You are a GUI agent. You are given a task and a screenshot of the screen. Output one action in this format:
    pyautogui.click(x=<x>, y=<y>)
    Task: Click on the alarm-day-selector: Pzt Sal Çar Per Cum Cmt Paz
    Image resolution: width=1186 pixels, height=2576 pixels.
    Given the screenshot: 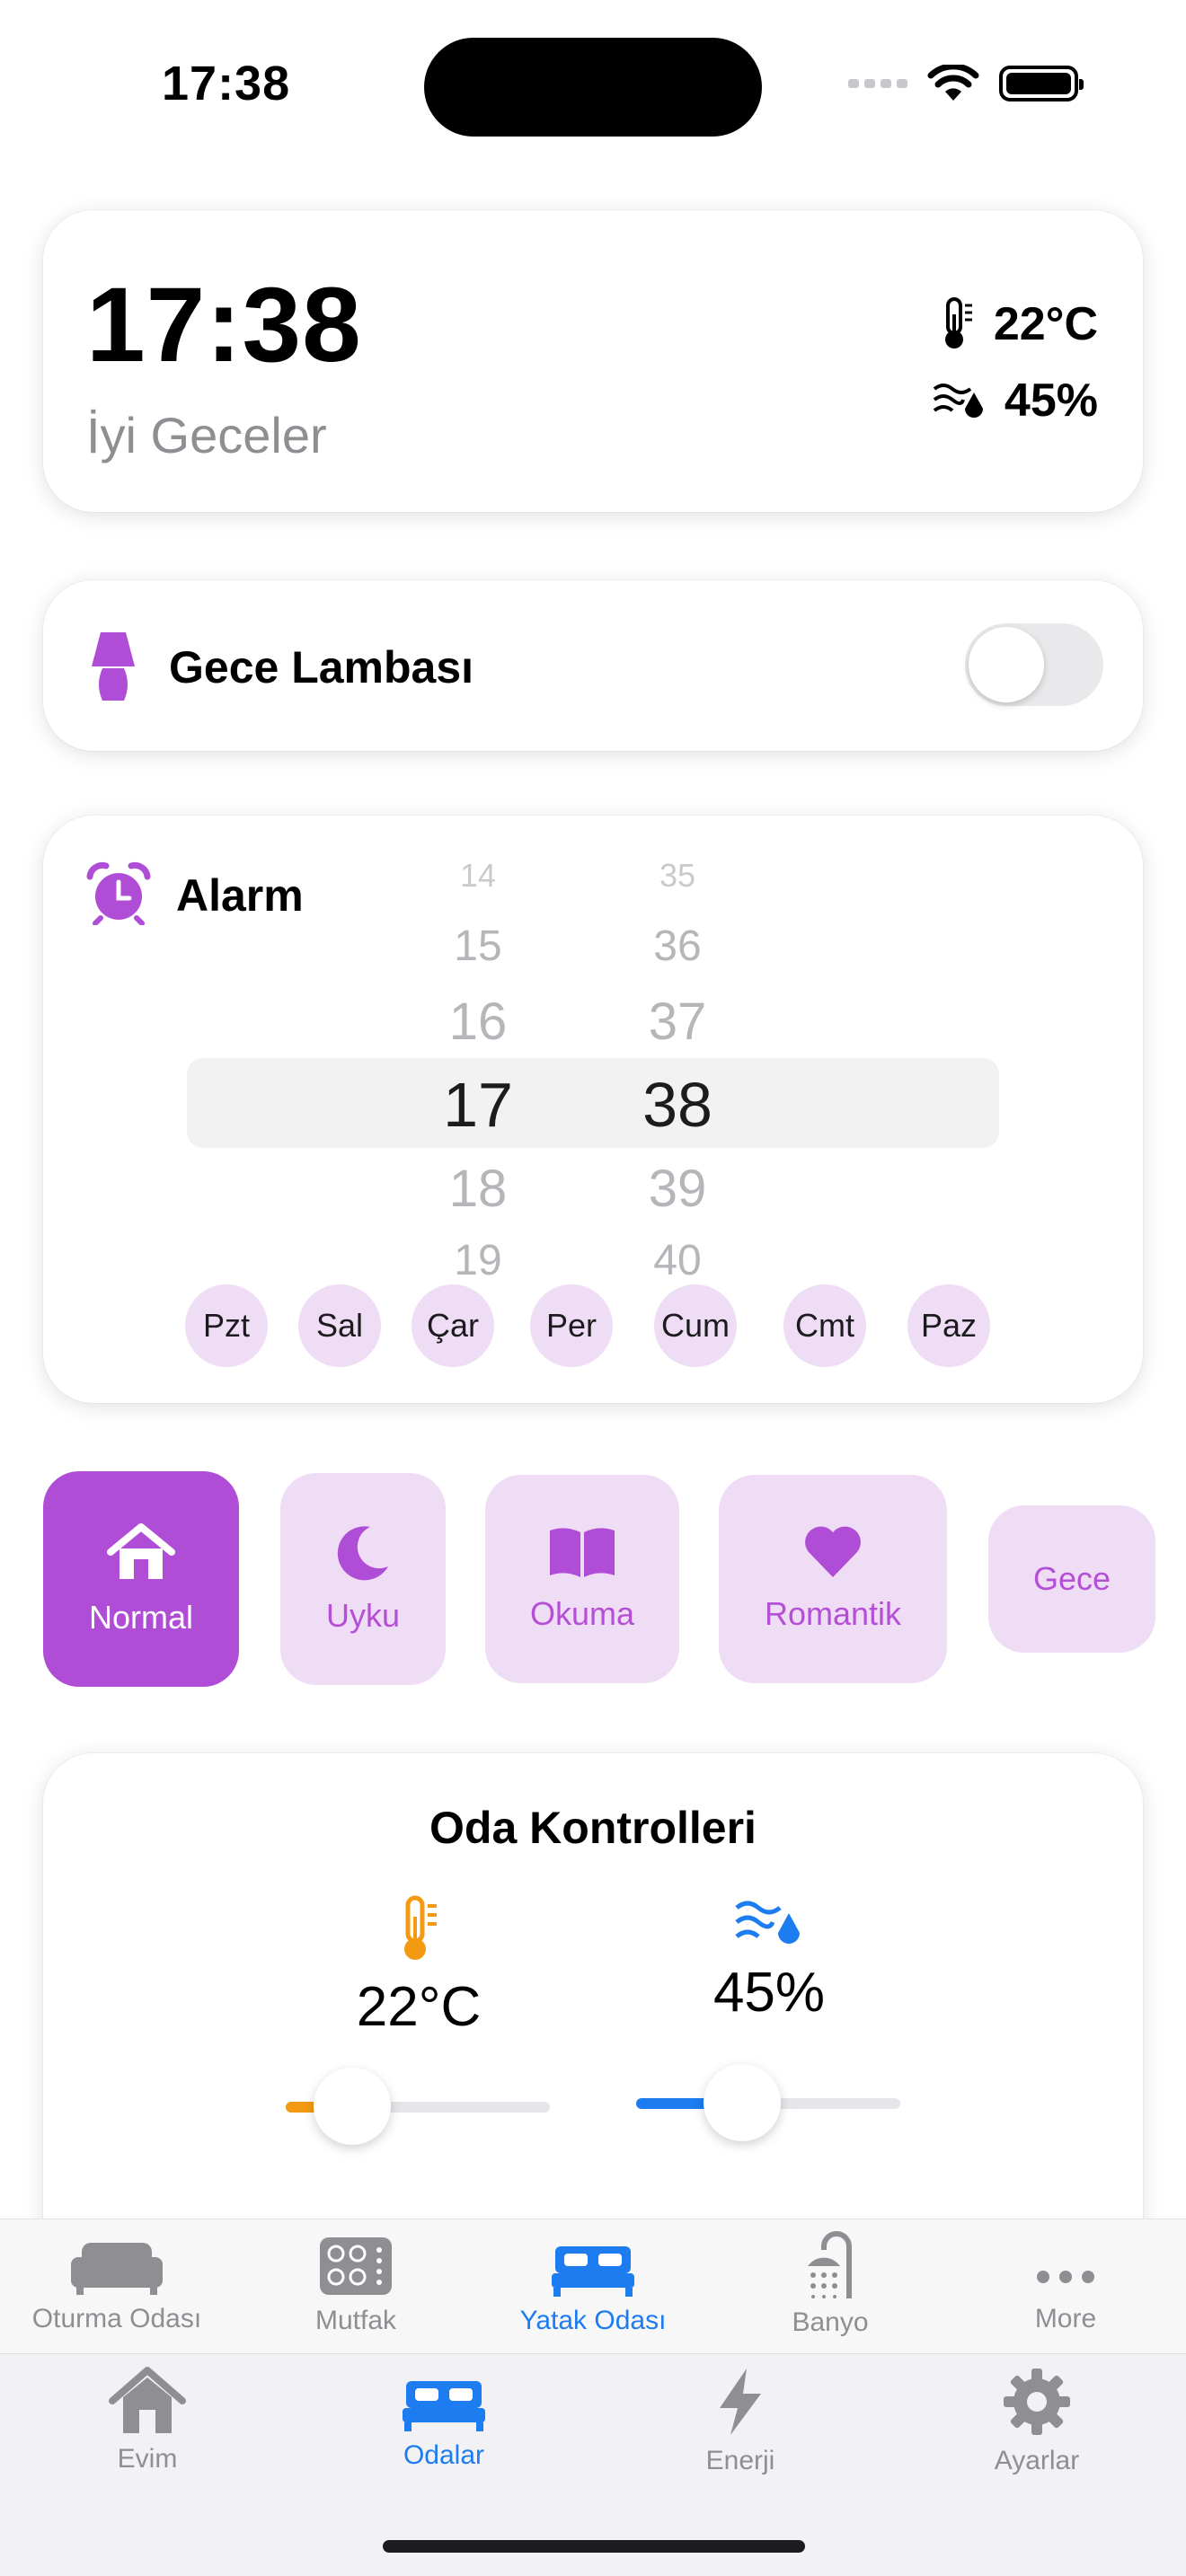 What is the action you would take?
    pyautogui.click(x=616, y=1325)
    